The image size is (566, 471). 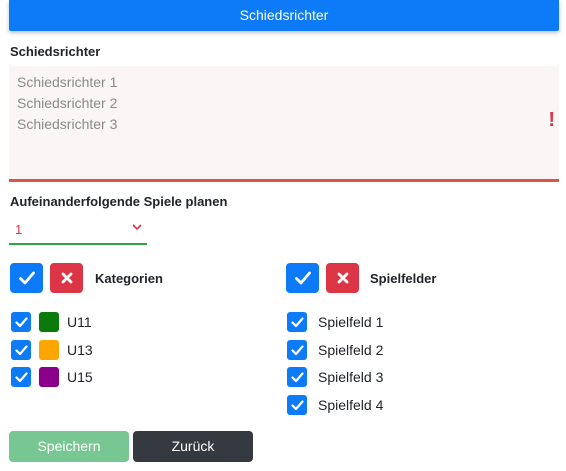 What do you see at coordinates (137, 228) in the screenshot?
I see `chevron-down-icon` at bounding box center [137, 228].